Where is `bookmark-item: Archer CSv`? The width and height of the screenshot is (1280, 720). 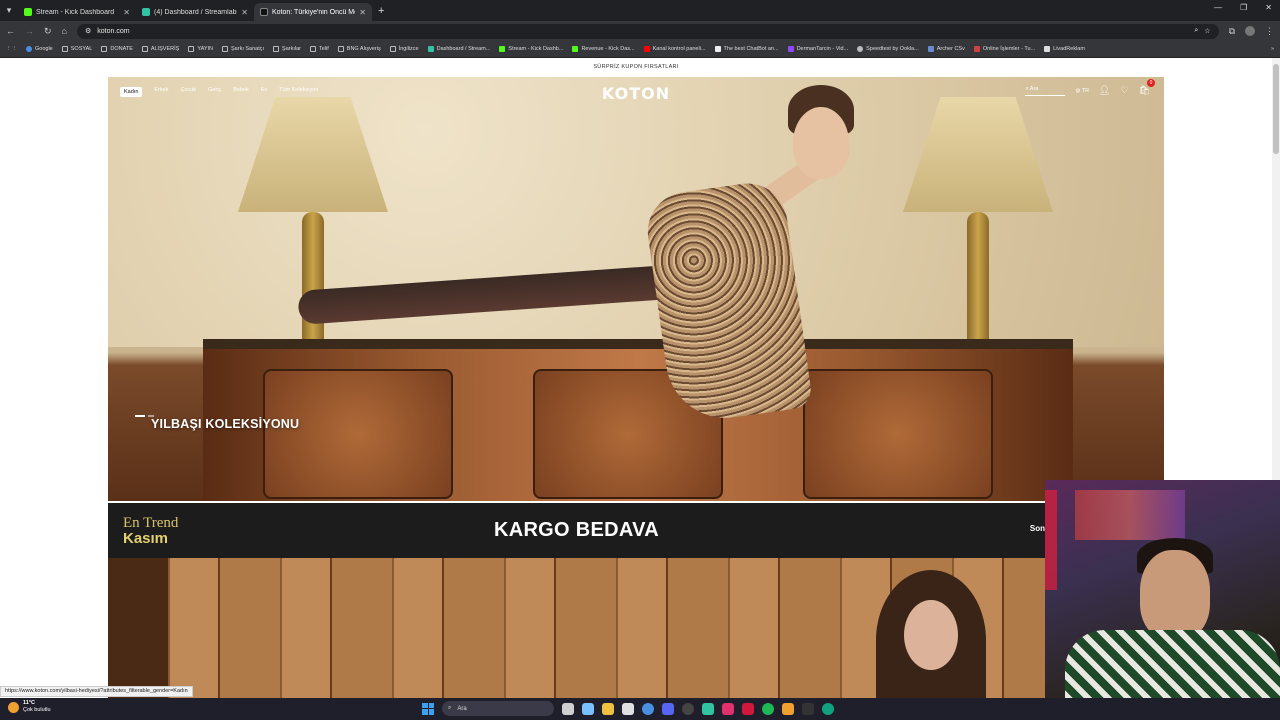 bookmark-item: Archer CSv is located at coordinates (946, 49).